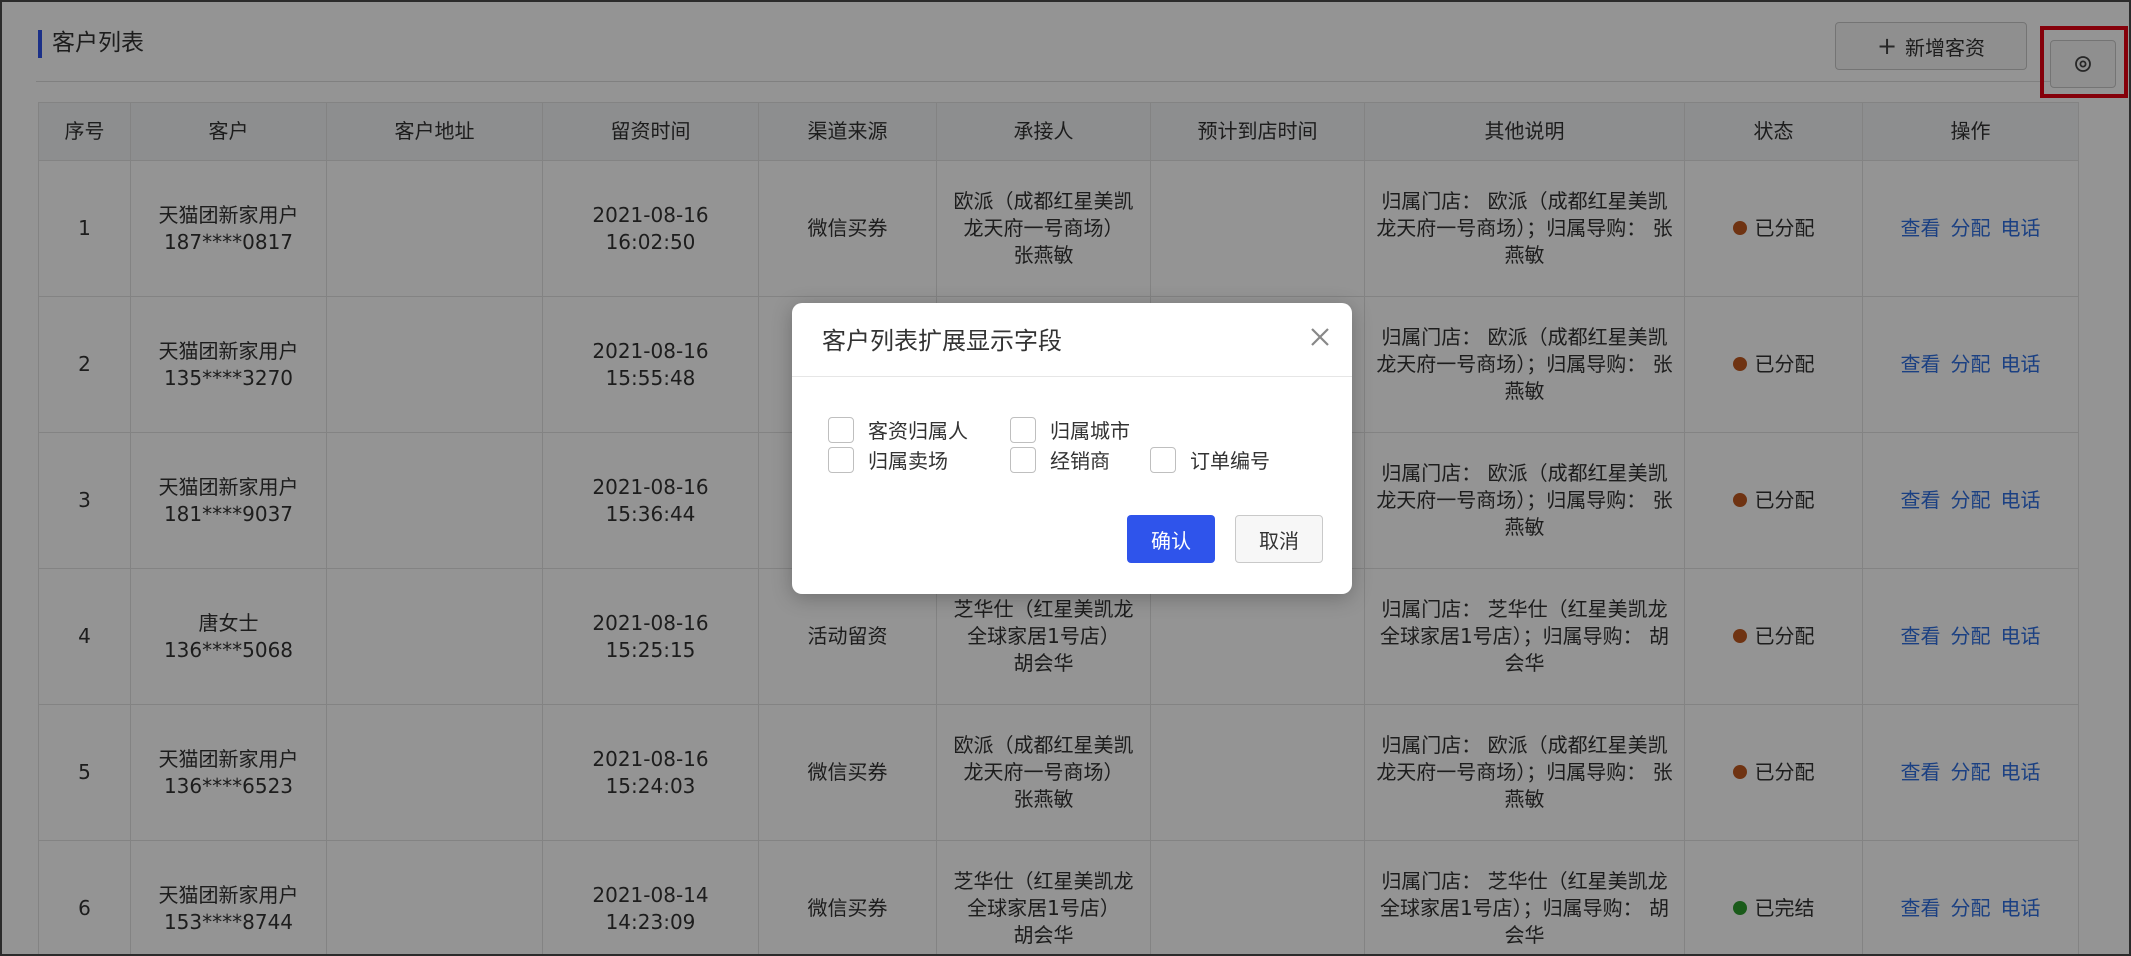 Image resolution: width=2131 pixels, height=956 pixels. What do you see at coordinates (1080, 461) in the screenshot?
I see `option-label: 经销商` at bounding box center [1080, 461].